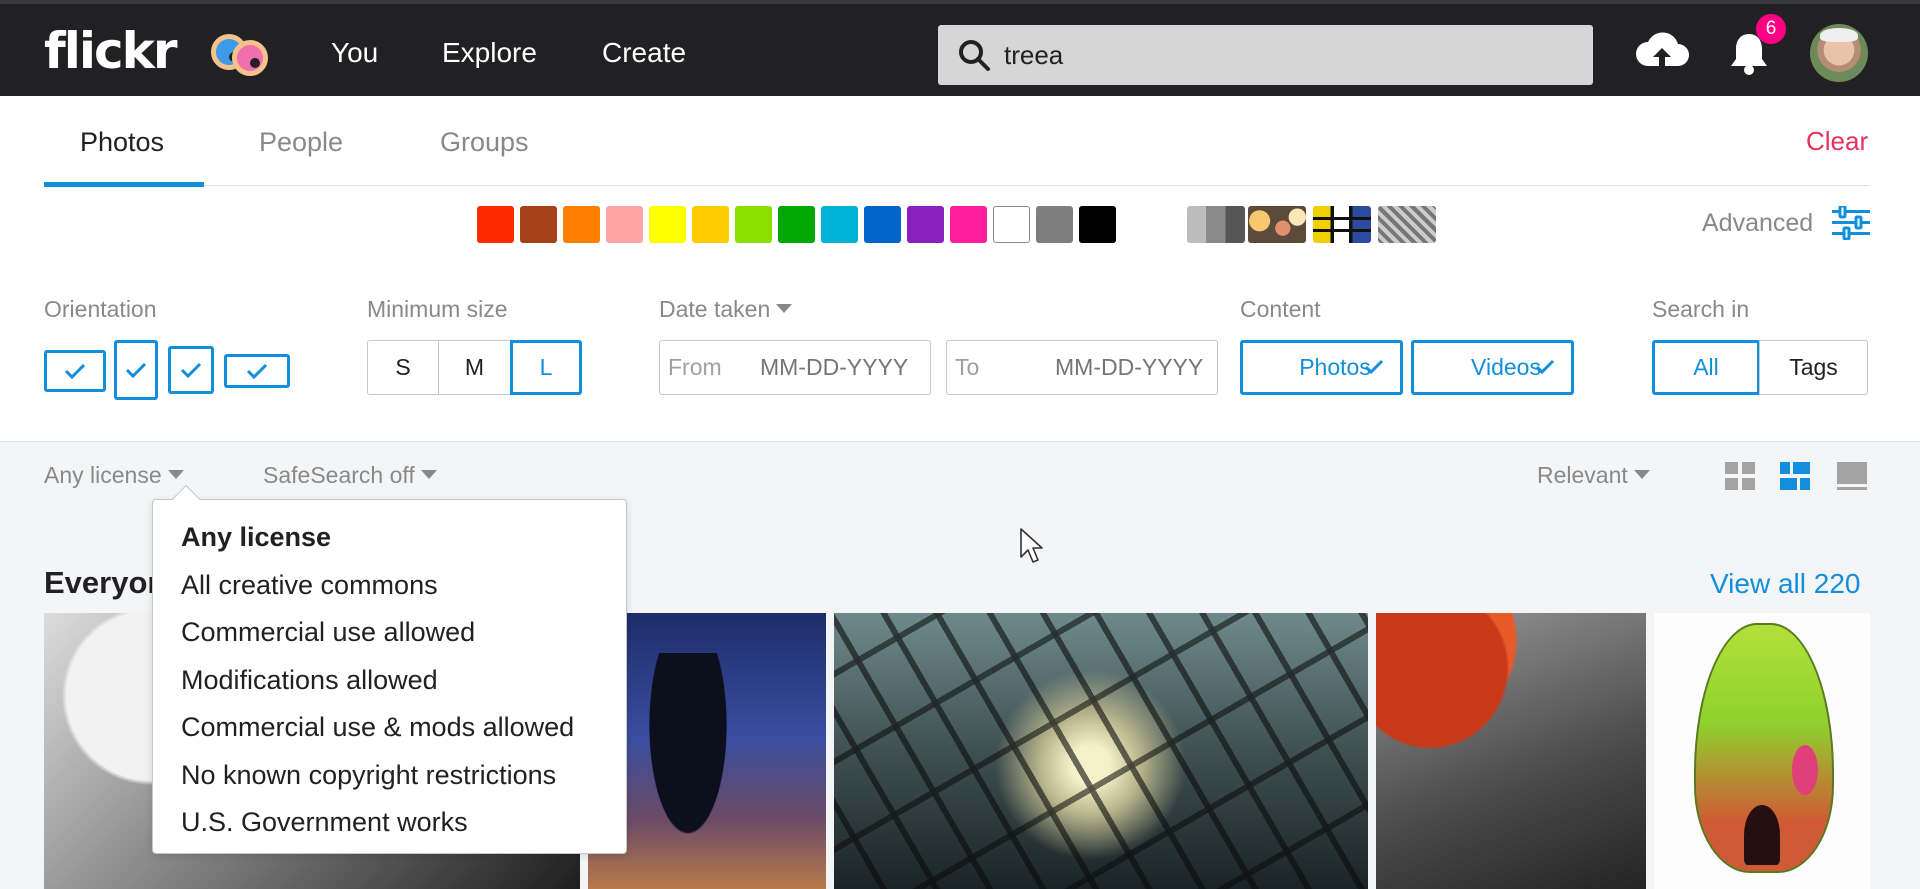  I want to click on date-to-field: To, so click(1082, 367).